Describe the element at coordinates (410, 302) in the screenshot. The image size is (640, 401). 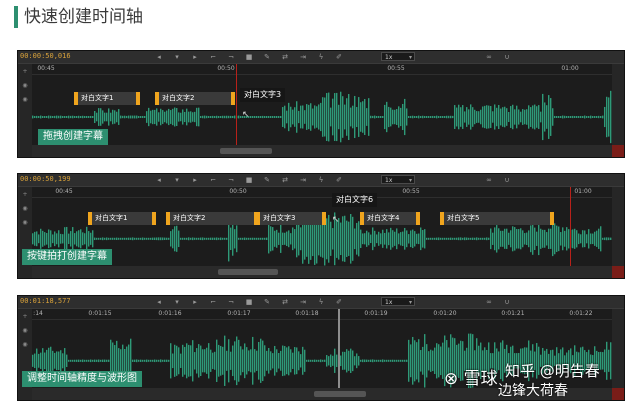
I see `chevron-down-icon: ▾` at that location.